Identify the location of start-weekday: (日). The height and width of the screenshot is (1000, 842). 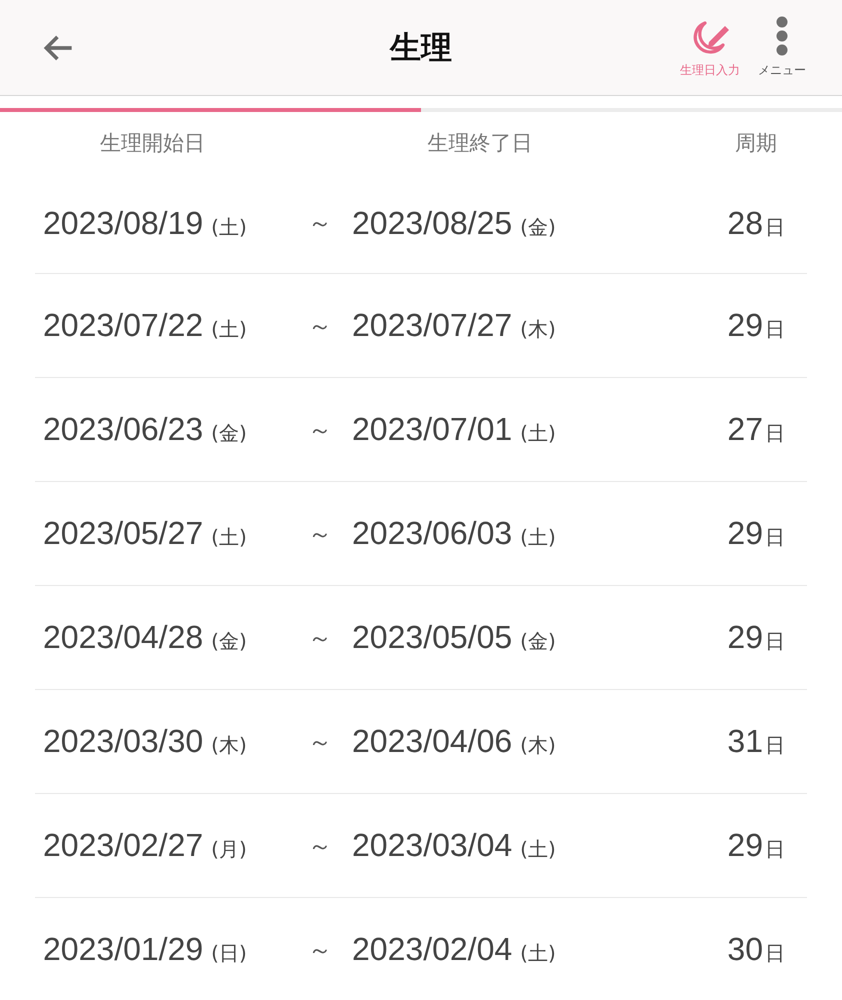
(229, 953).